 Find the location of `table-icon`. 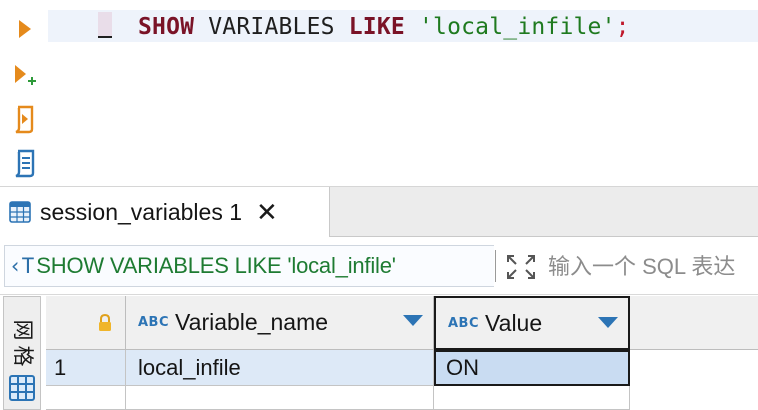

table-icon is located at coordinates (20, 212).